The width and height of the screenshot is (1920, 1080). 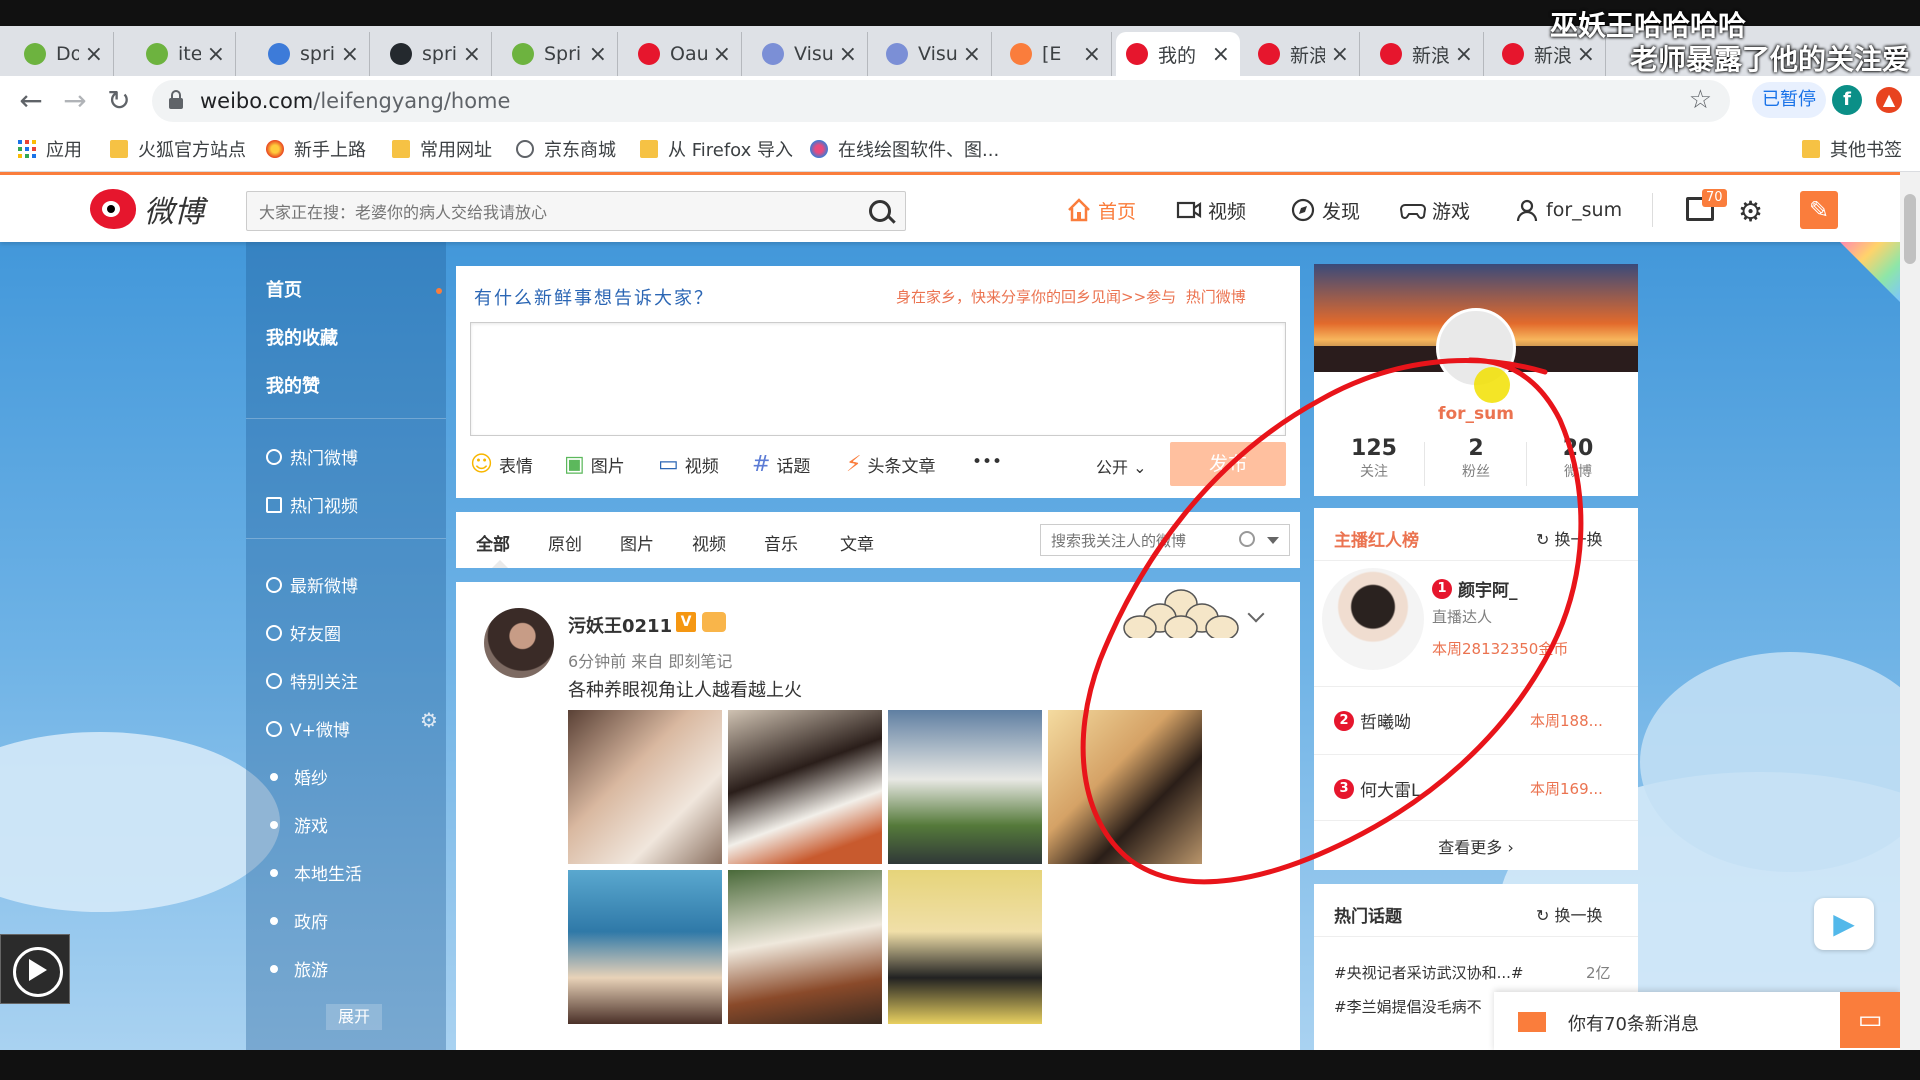 I want to click on browser-tab: spri ×, so click(x=436, y=54).